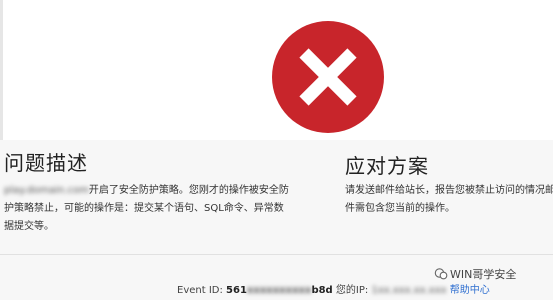 Image resolution: width=553 pixels, height=300 pixels. Describe the element at coordinates (236, 290) in the screenshot. I see `event-id-prefix: 561` at that location.